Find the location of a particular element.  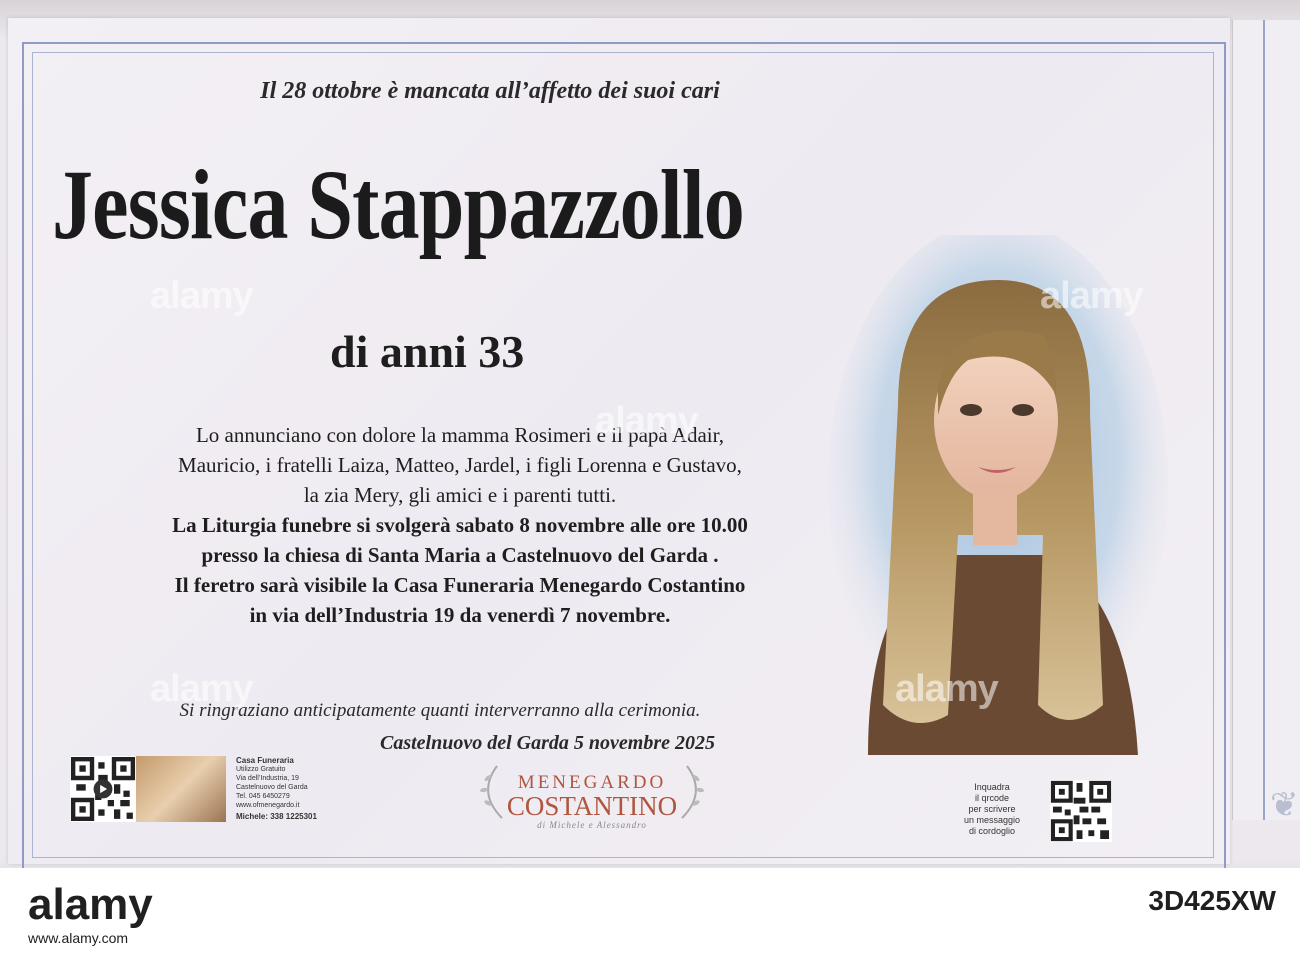

stock-logo: alamy is located at coordinates (90, 904).